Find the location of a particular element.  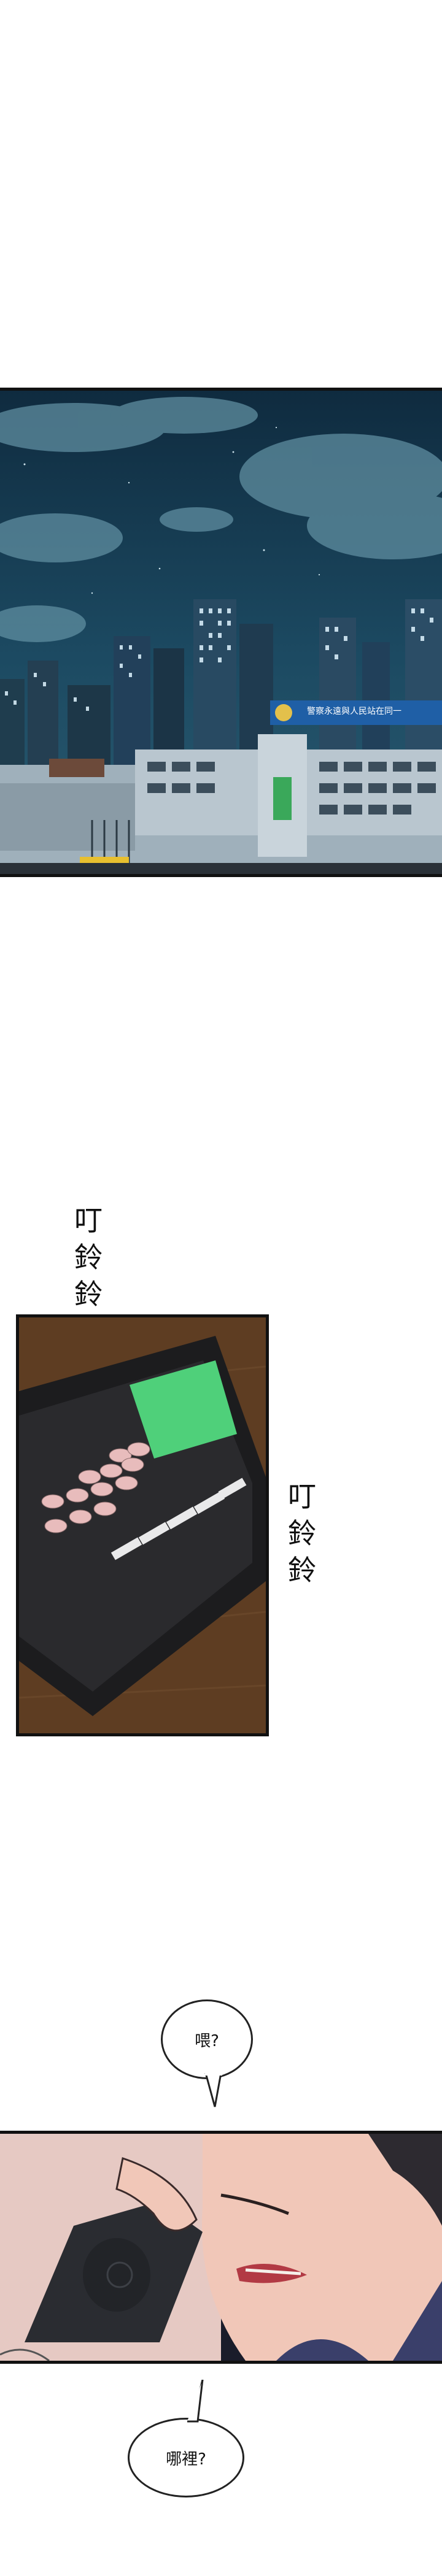

speech-text: 喂? is located at coordinates (207, 2040).